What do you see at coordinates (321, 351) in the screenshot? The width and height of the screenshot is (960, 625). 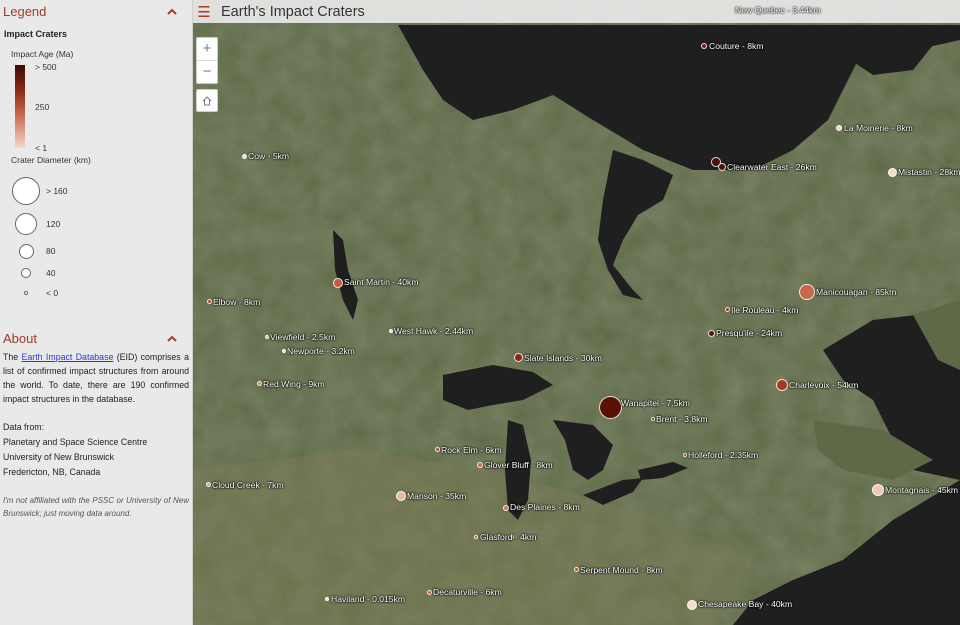 I see `crater-label: Newporte - 3.2km` at bounding box center [321, 351].